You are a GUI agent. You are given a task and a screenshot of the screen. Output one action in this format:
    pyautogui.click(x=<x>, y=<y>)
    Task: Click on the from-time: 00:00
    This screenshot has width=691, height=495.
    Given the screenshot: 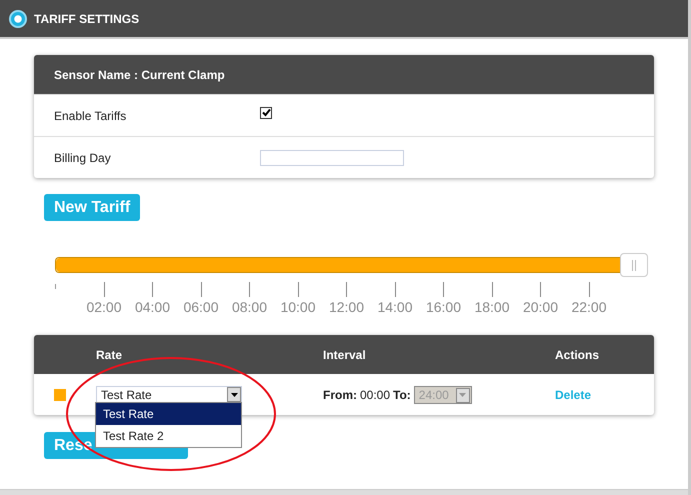 What is the action you would take?
    pyautogui.click(x=375, y=395)
    